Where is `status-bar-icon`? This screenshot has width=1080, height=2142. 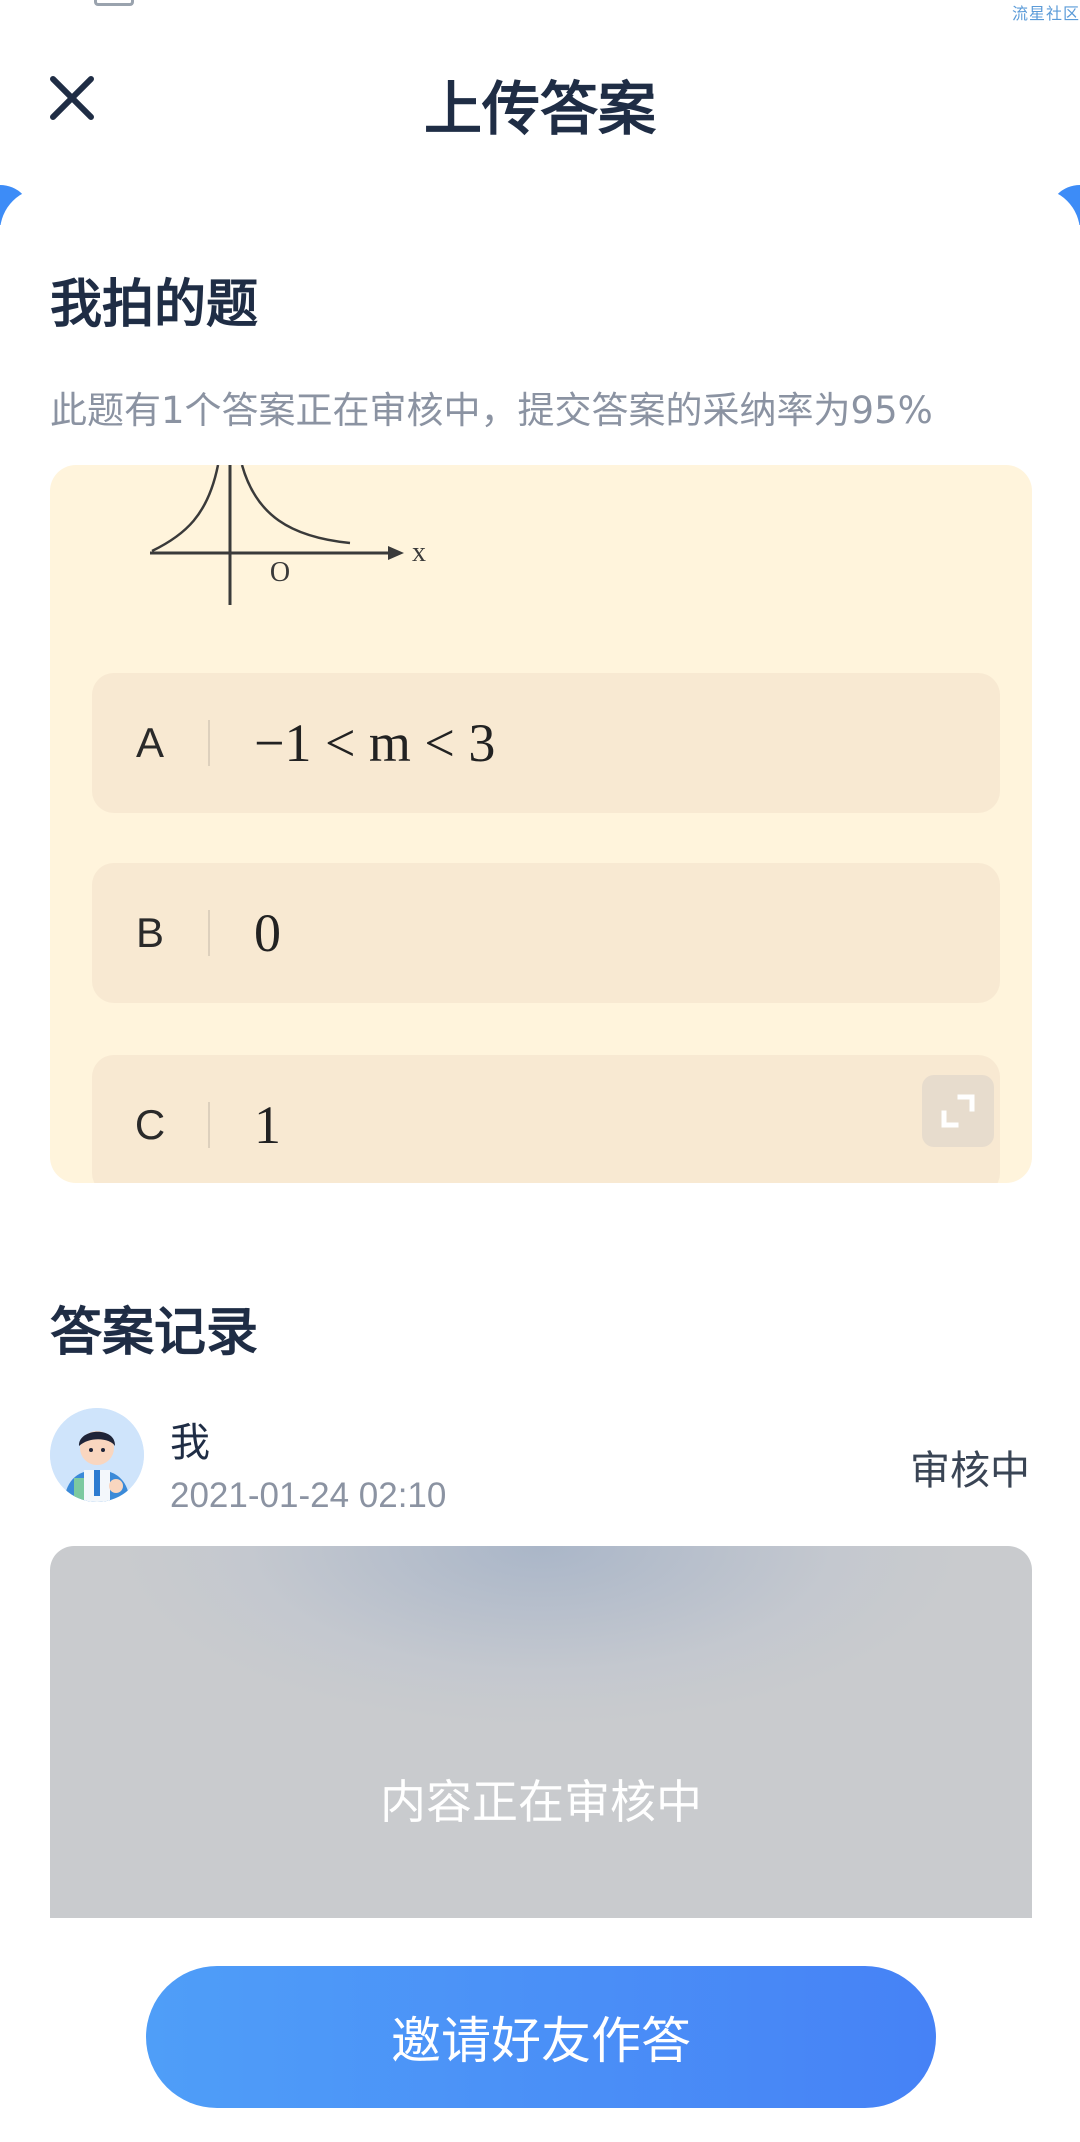
status-bar-icon is located at coordinates (114, 3).